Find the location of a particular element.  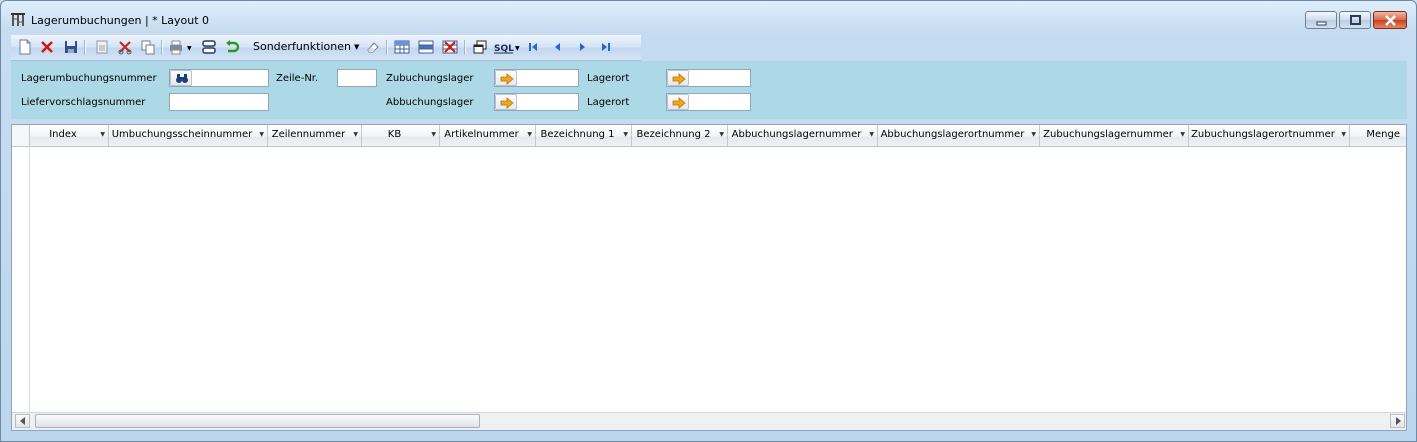

zeile-nr-label: Zeile-Nr. is located at coordinates (297, 78).